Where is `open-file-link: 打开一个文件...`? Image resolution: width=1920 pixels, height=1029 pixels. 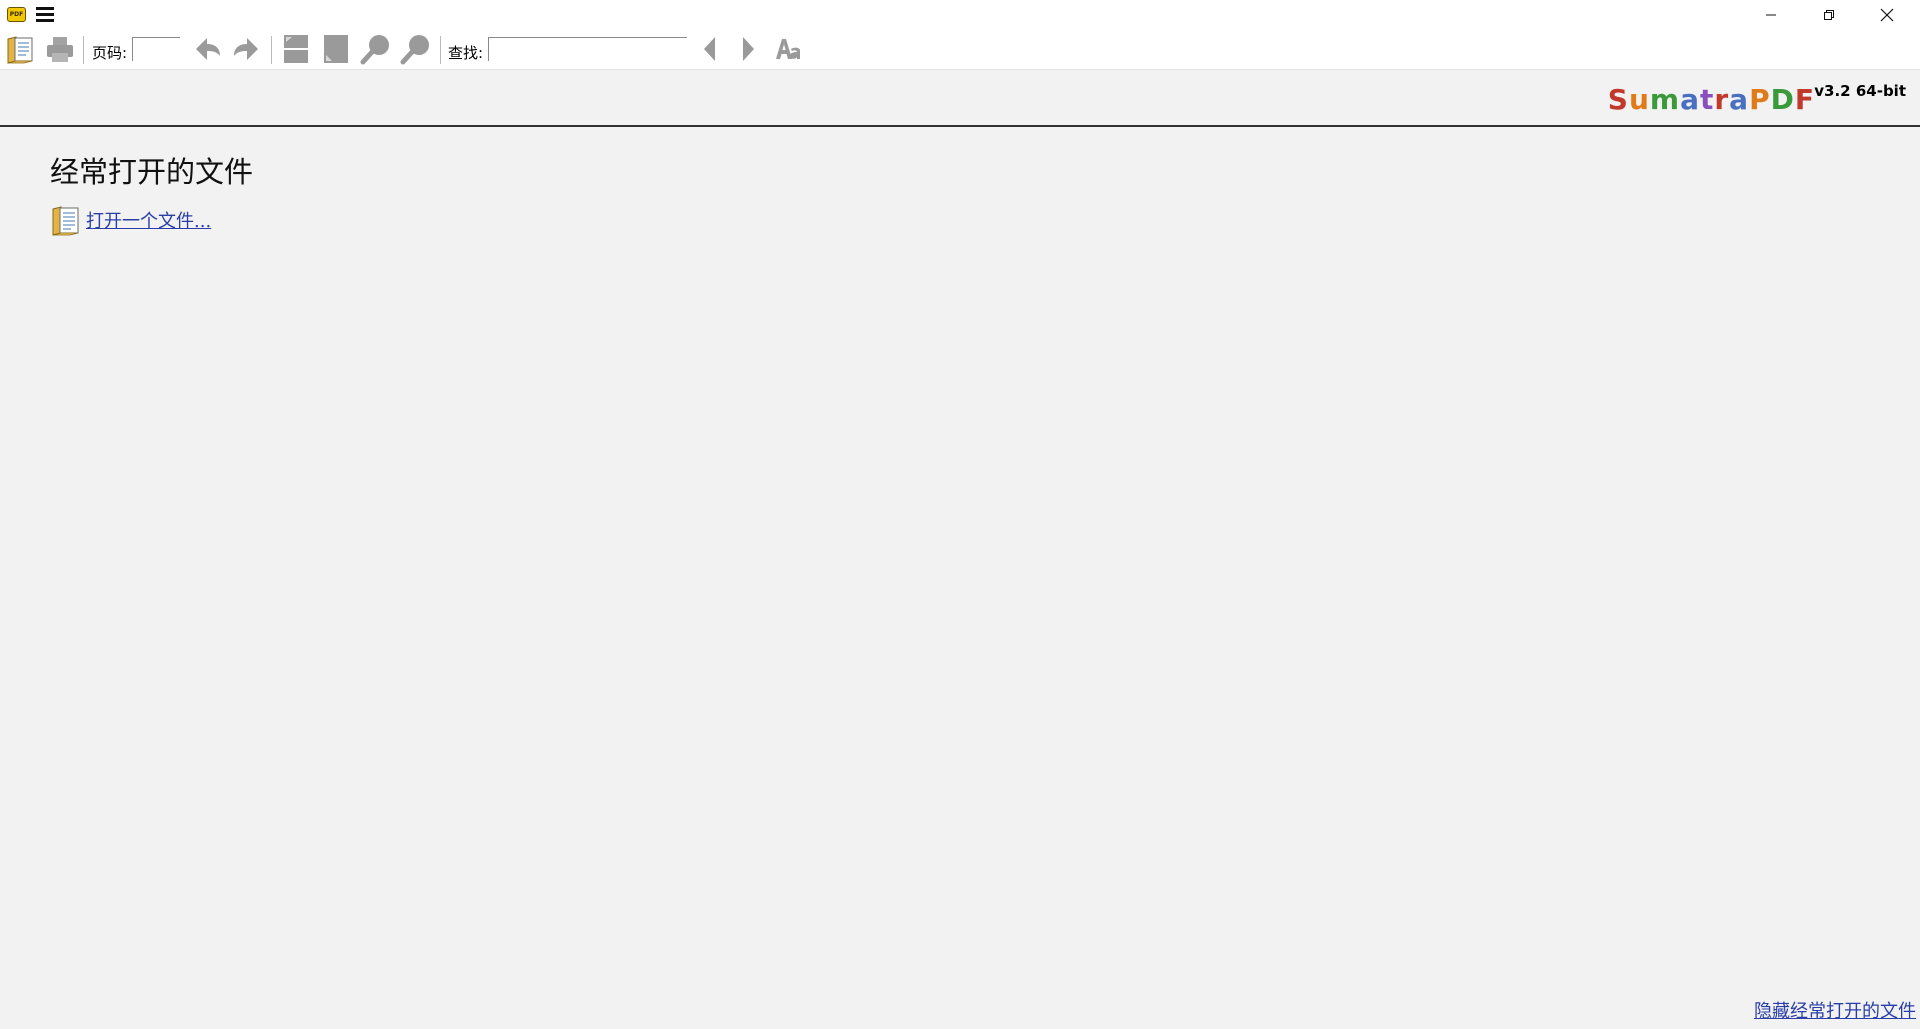 open-file-link: 打开一个文件... is located at coordinates (148, 220).